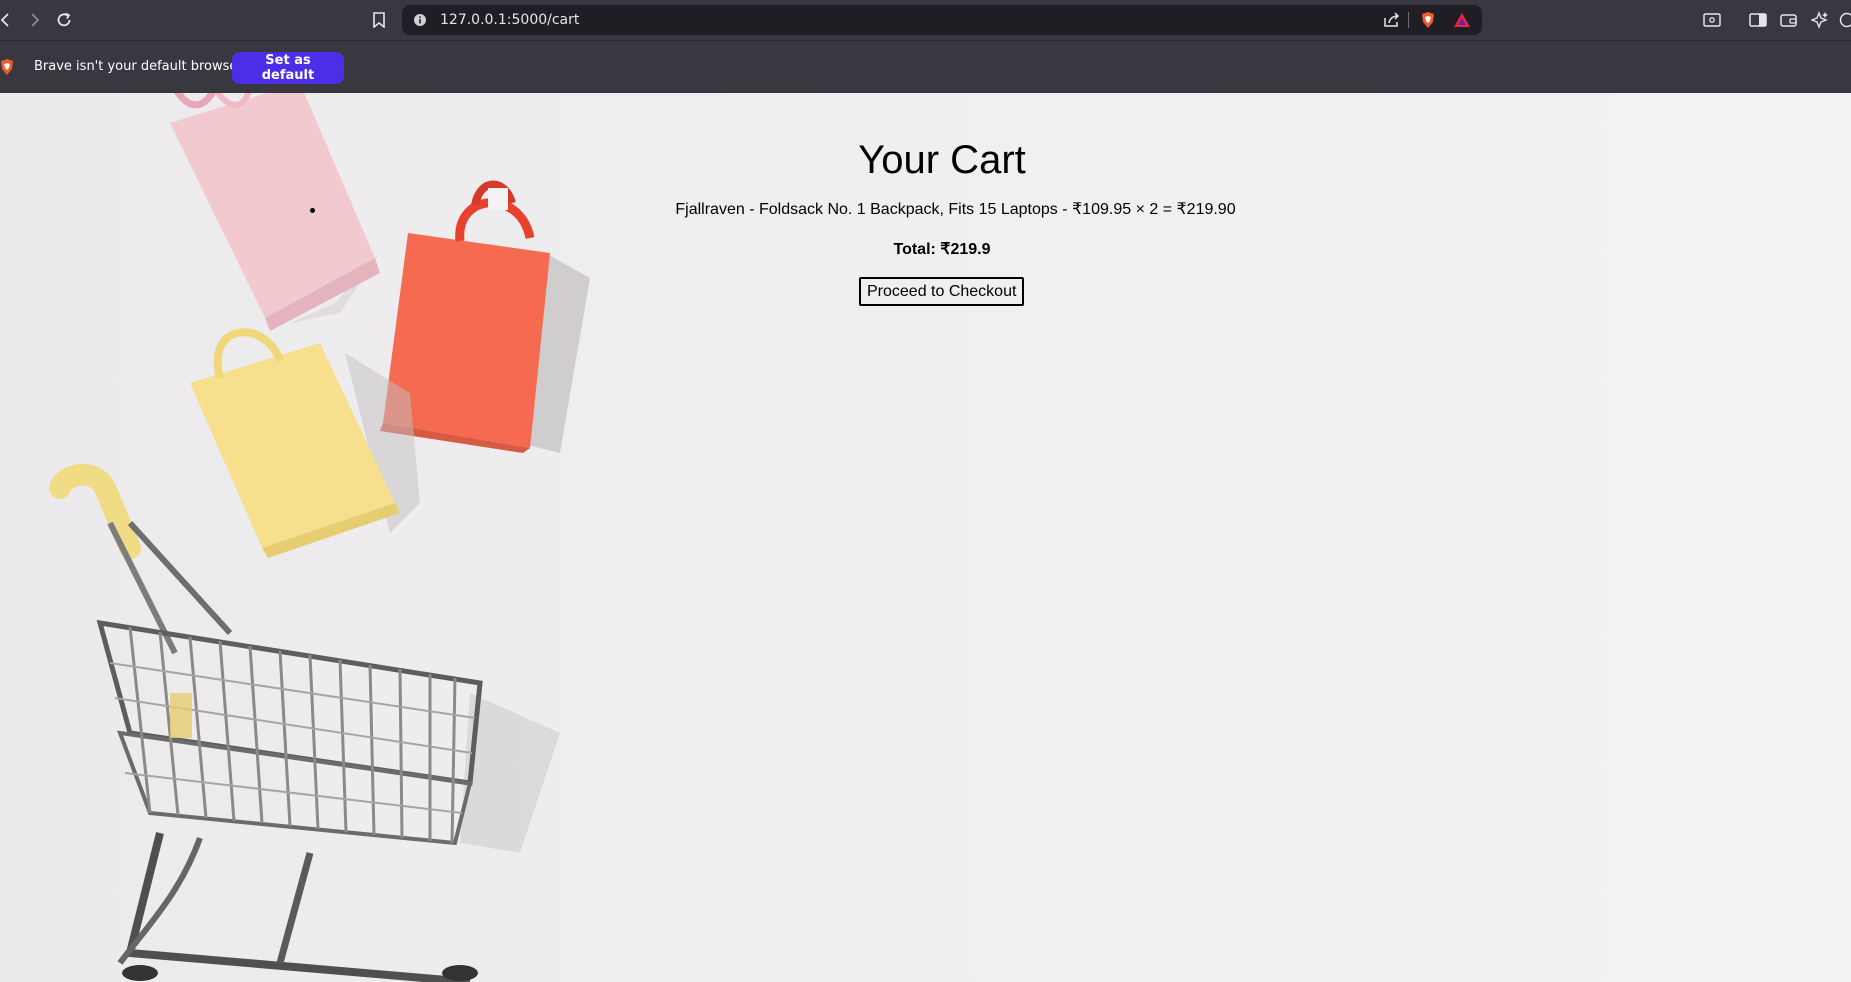 This screenshot has height=982, width=1851. Describe the element at coordinates (1428, 20) in the screenshot. I see `brave-shields-icon` at that location.